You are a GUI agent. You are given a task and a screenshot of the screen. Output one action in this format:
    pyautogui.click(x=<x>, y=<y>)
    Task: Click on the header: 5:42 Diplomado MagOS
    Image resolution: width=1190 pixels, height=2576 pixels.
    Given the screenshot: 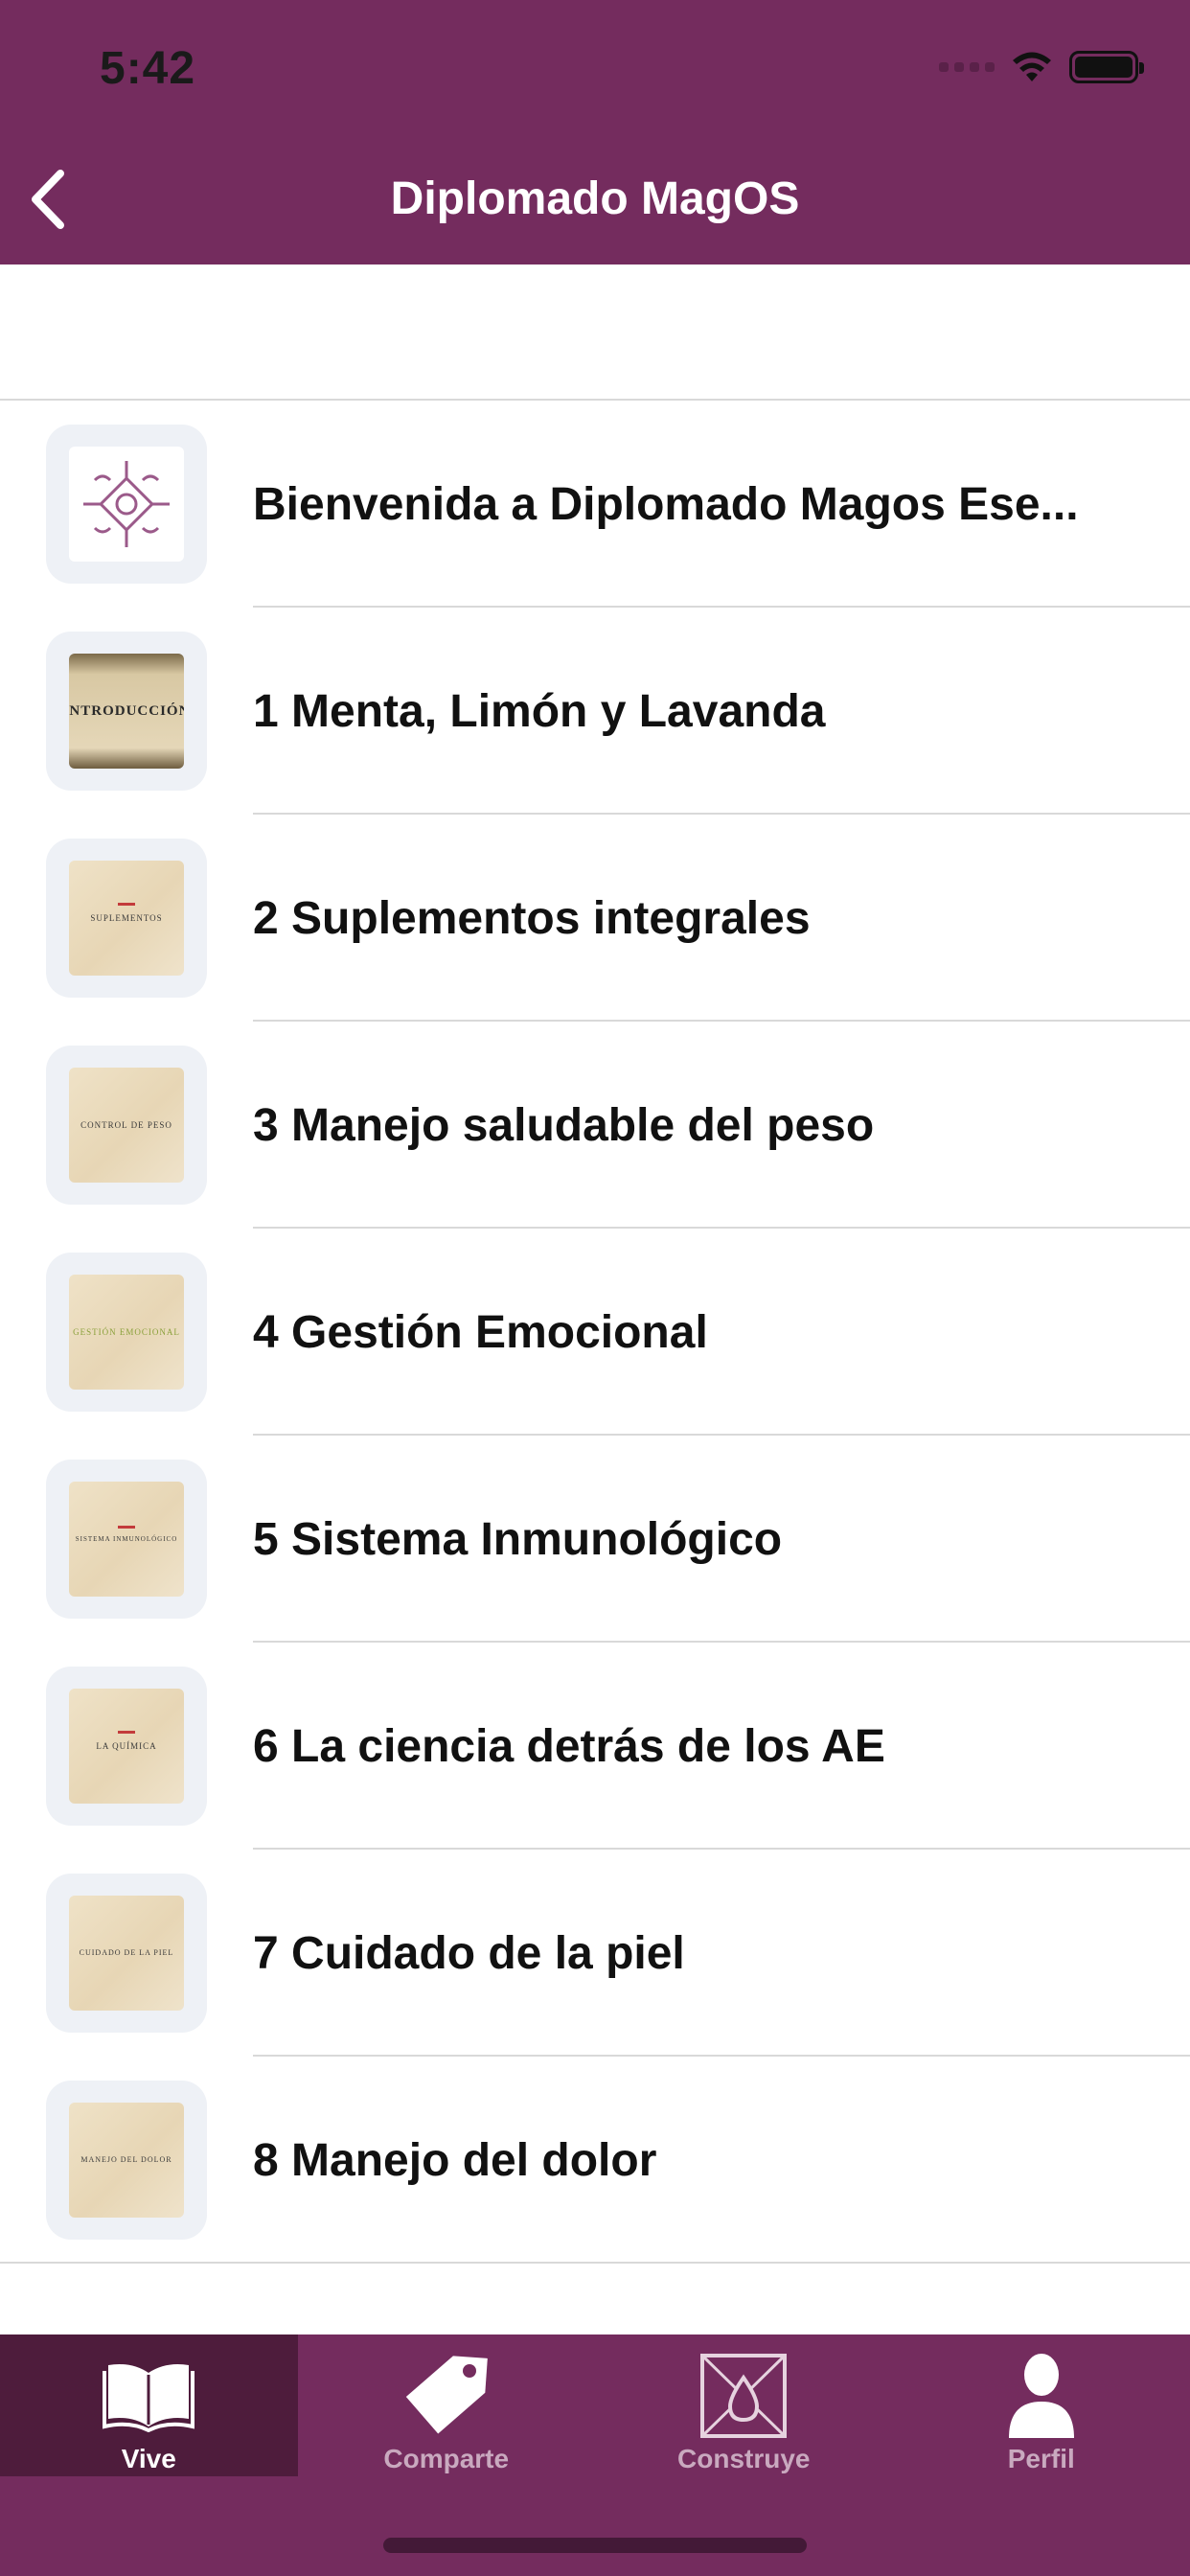 What is the action you would take?
    pyautogui.click(x=595, y=132)
    